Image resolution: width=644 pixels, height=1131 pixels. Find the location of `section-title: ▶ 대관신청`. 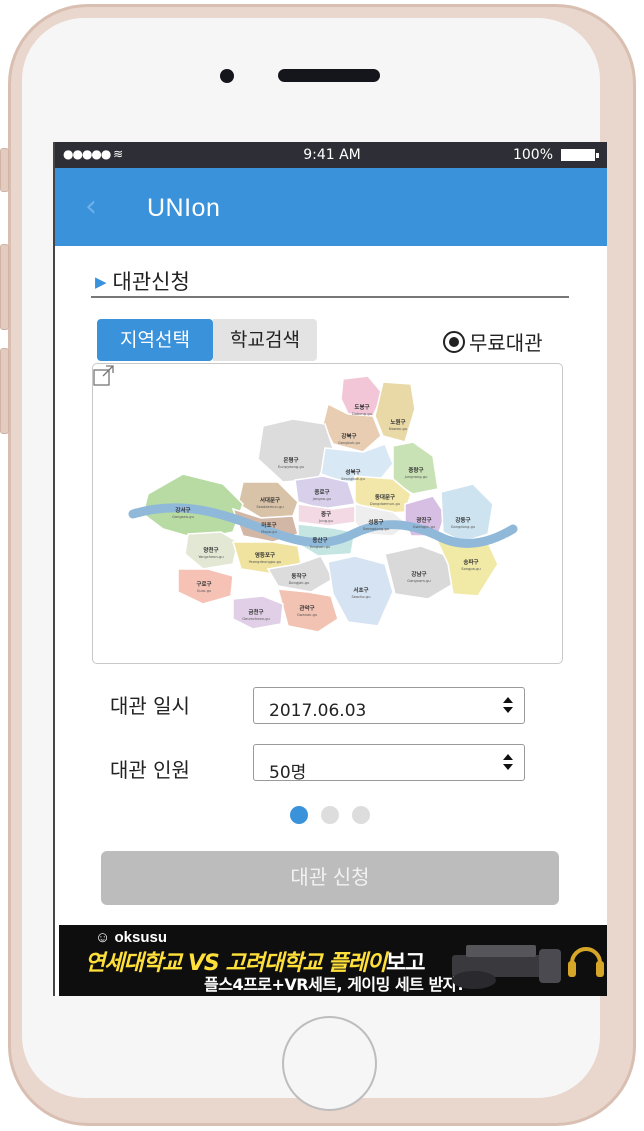

section-title: ▶ 대관신청 is located at coordinates (142, 281).